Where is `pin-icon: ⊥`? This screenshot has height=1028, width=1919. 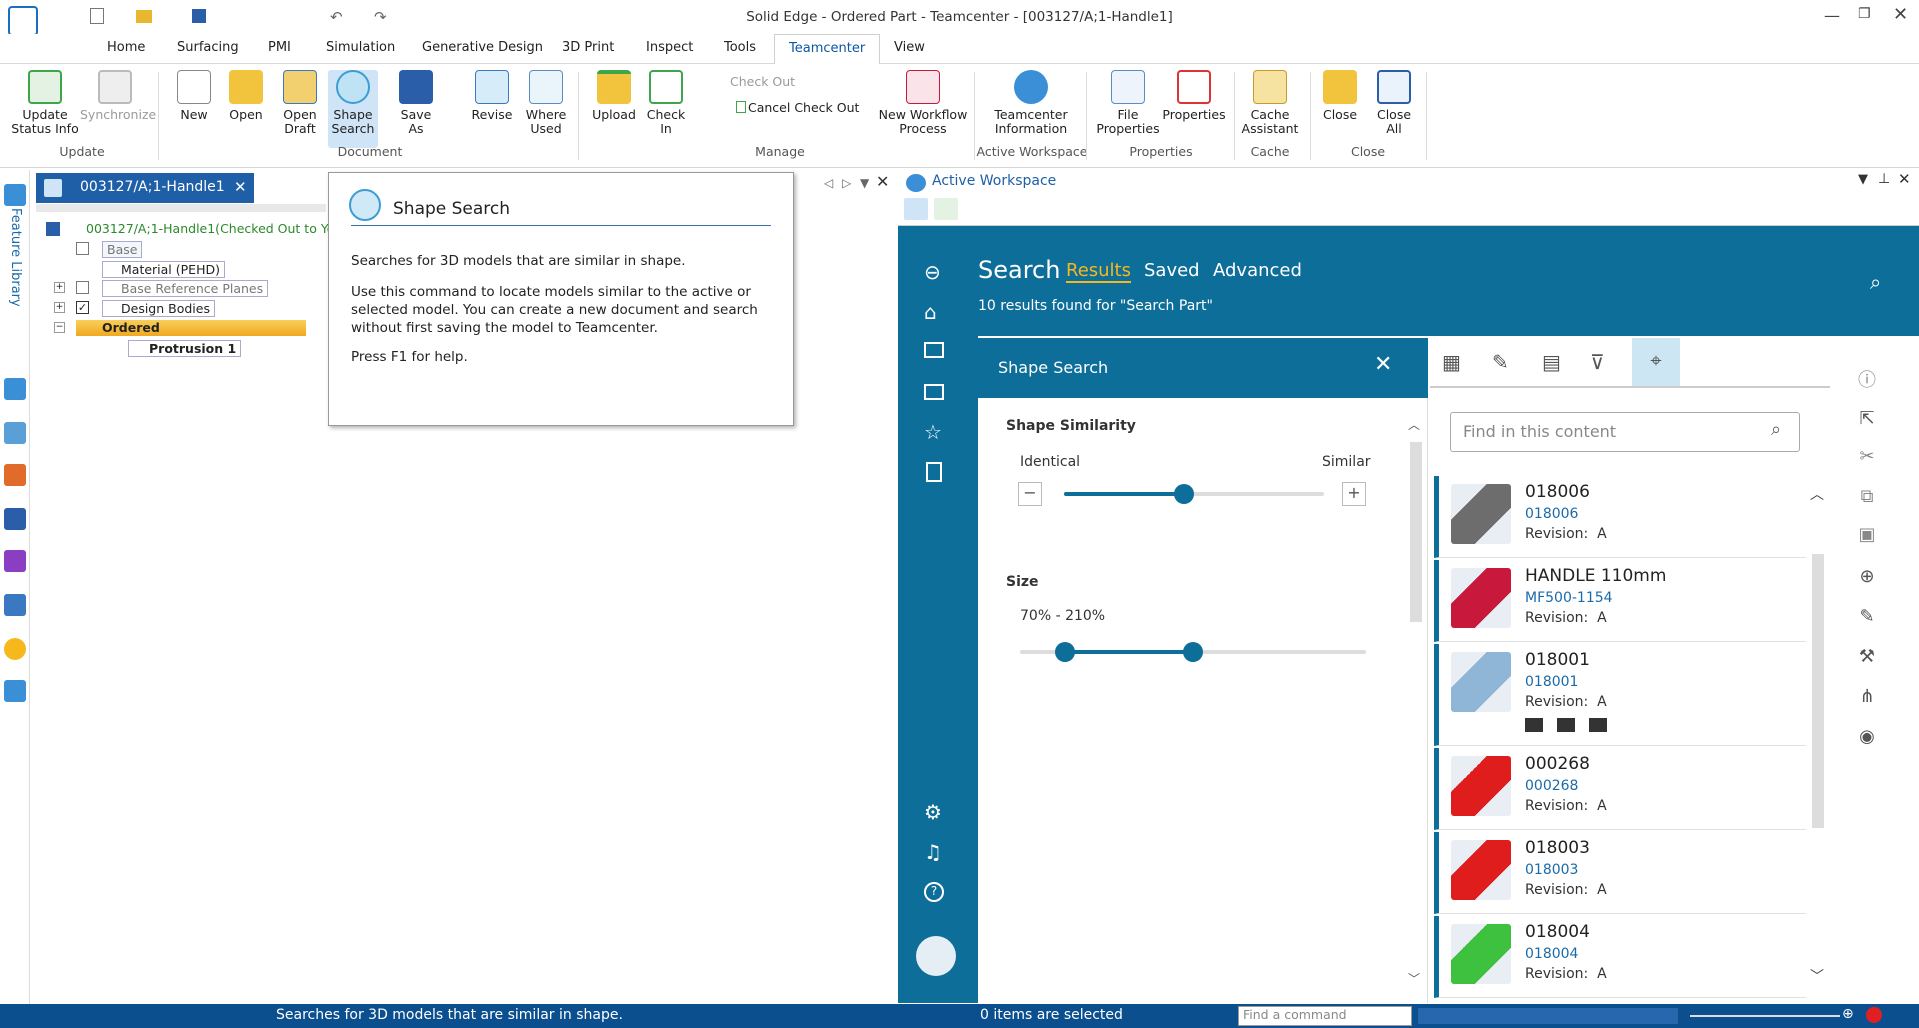
pin-icon: ⊥ is located at coordinates (1884, 179).